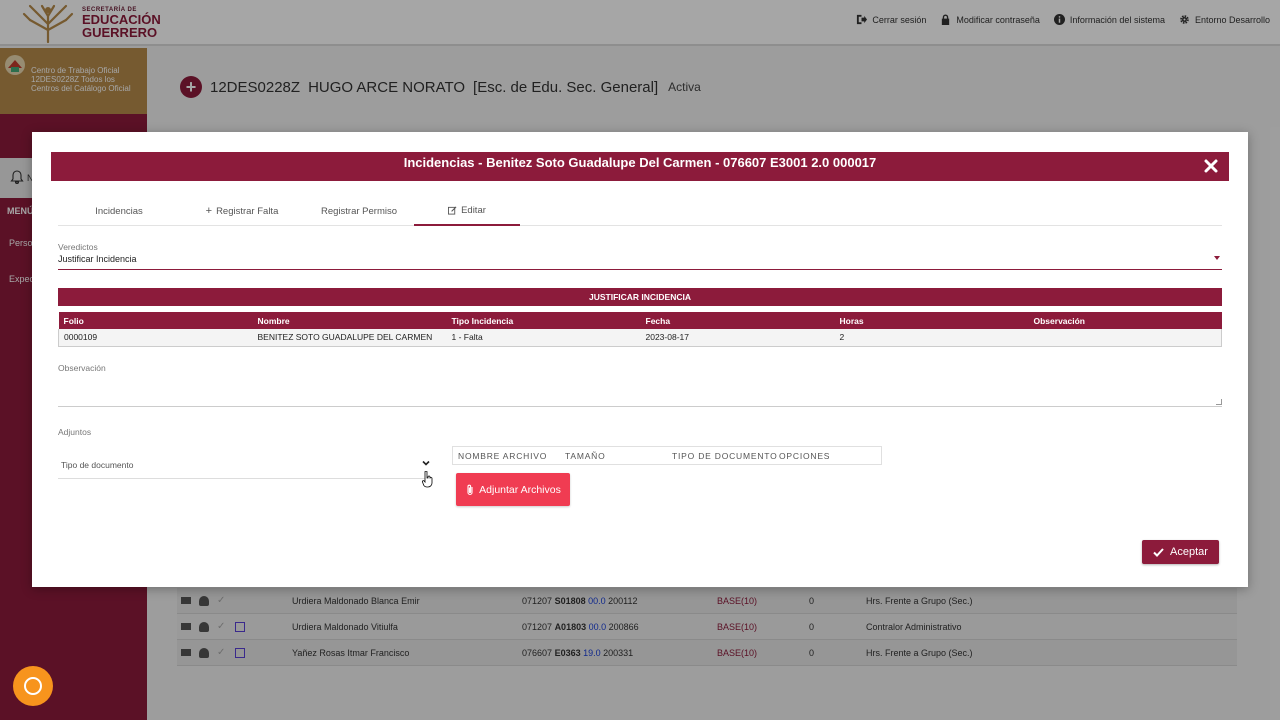  Describe the element at coordinates (725, 455) in the screenshot. I see `files-col-type: TIPO DE DOCUMENTO` at that location.